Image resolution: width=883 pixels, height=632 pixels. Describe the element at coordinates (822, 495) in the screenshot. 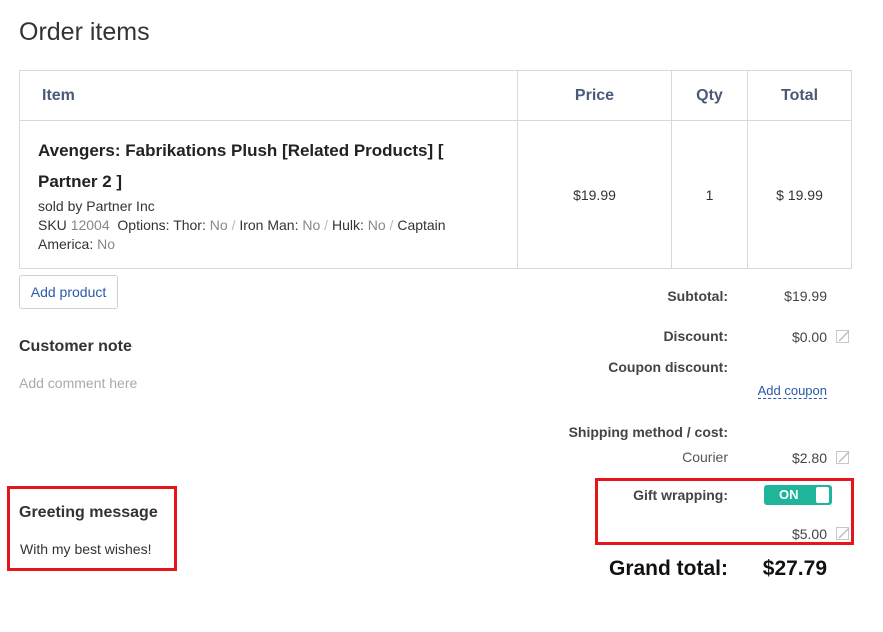

I see `toggle-knob` at that location.